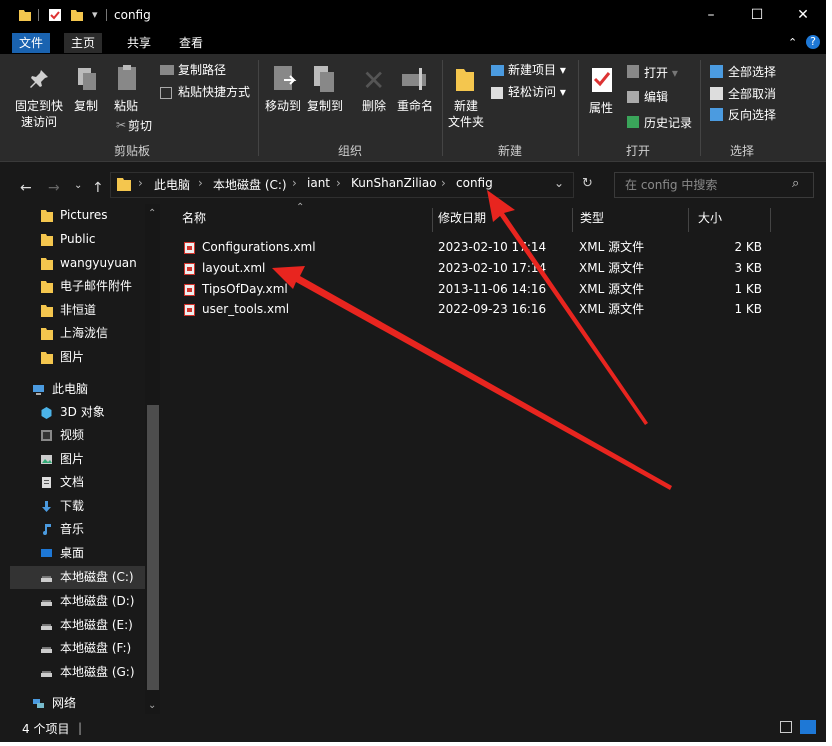  What do you see at coordinates (46, 553) in the screenshot?
I see `desktop-icon` at bounding box center [46, 553].